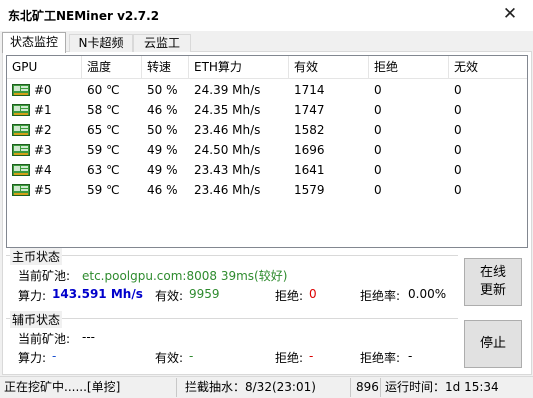 The image size is (533, 398). What do you see at coordinates (250, 387) in the screenshot?
I see `dev-fee-intercept-text: 拦截抽水：8/32(23:01)` at bounding box center [250, 387].